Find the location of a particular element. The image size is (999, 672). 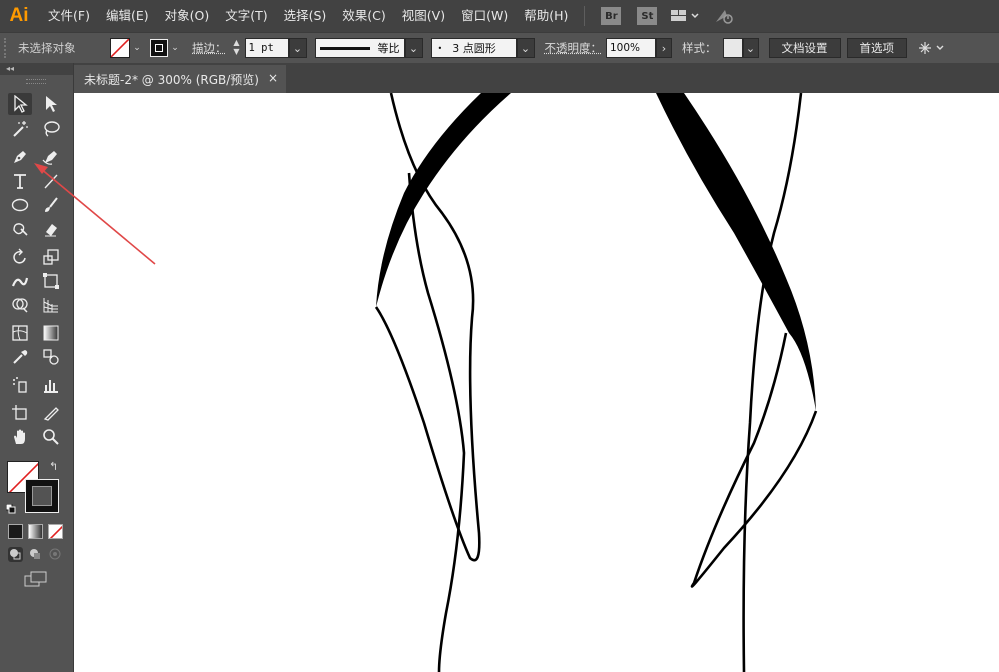

stroke-weight-dropdown: ⌄ is located at coordinates (297, 48).